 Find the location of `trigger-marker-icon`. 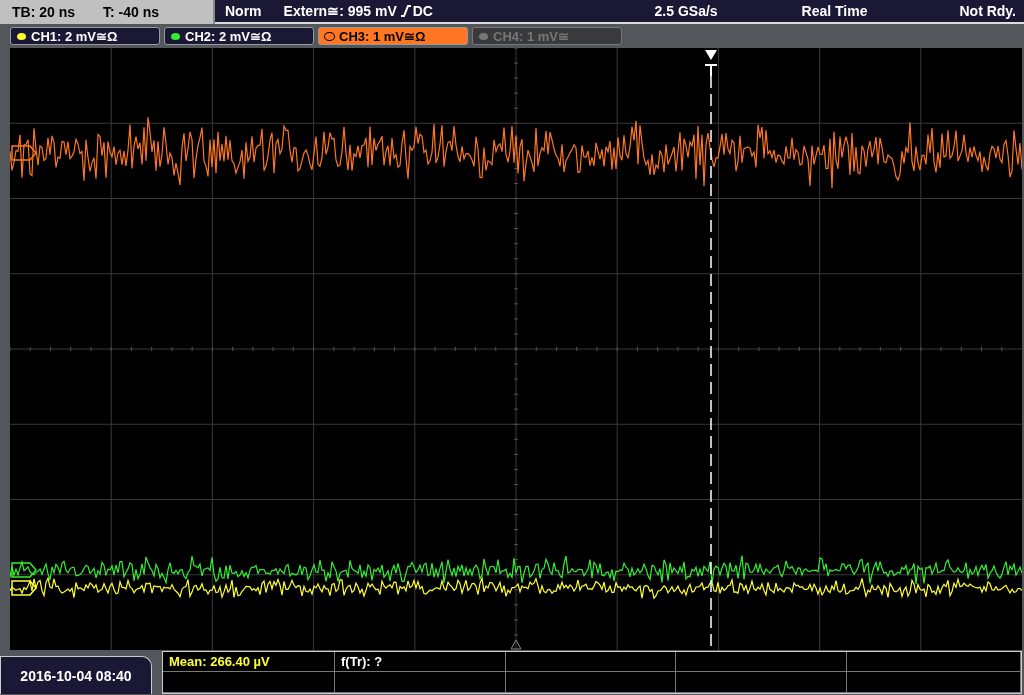

trigger-marker-icon is located at coordinates (711, 63).